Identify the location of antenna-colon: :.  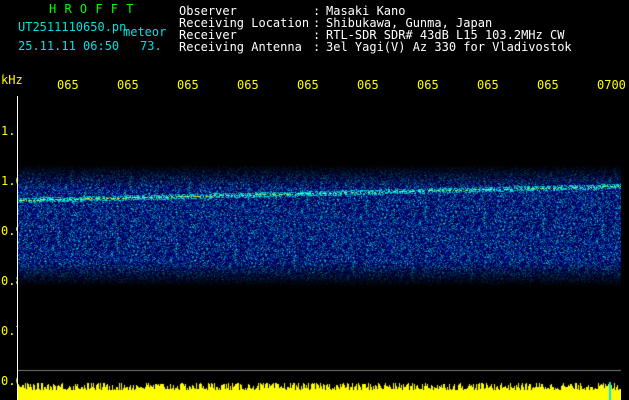
(317, 47).